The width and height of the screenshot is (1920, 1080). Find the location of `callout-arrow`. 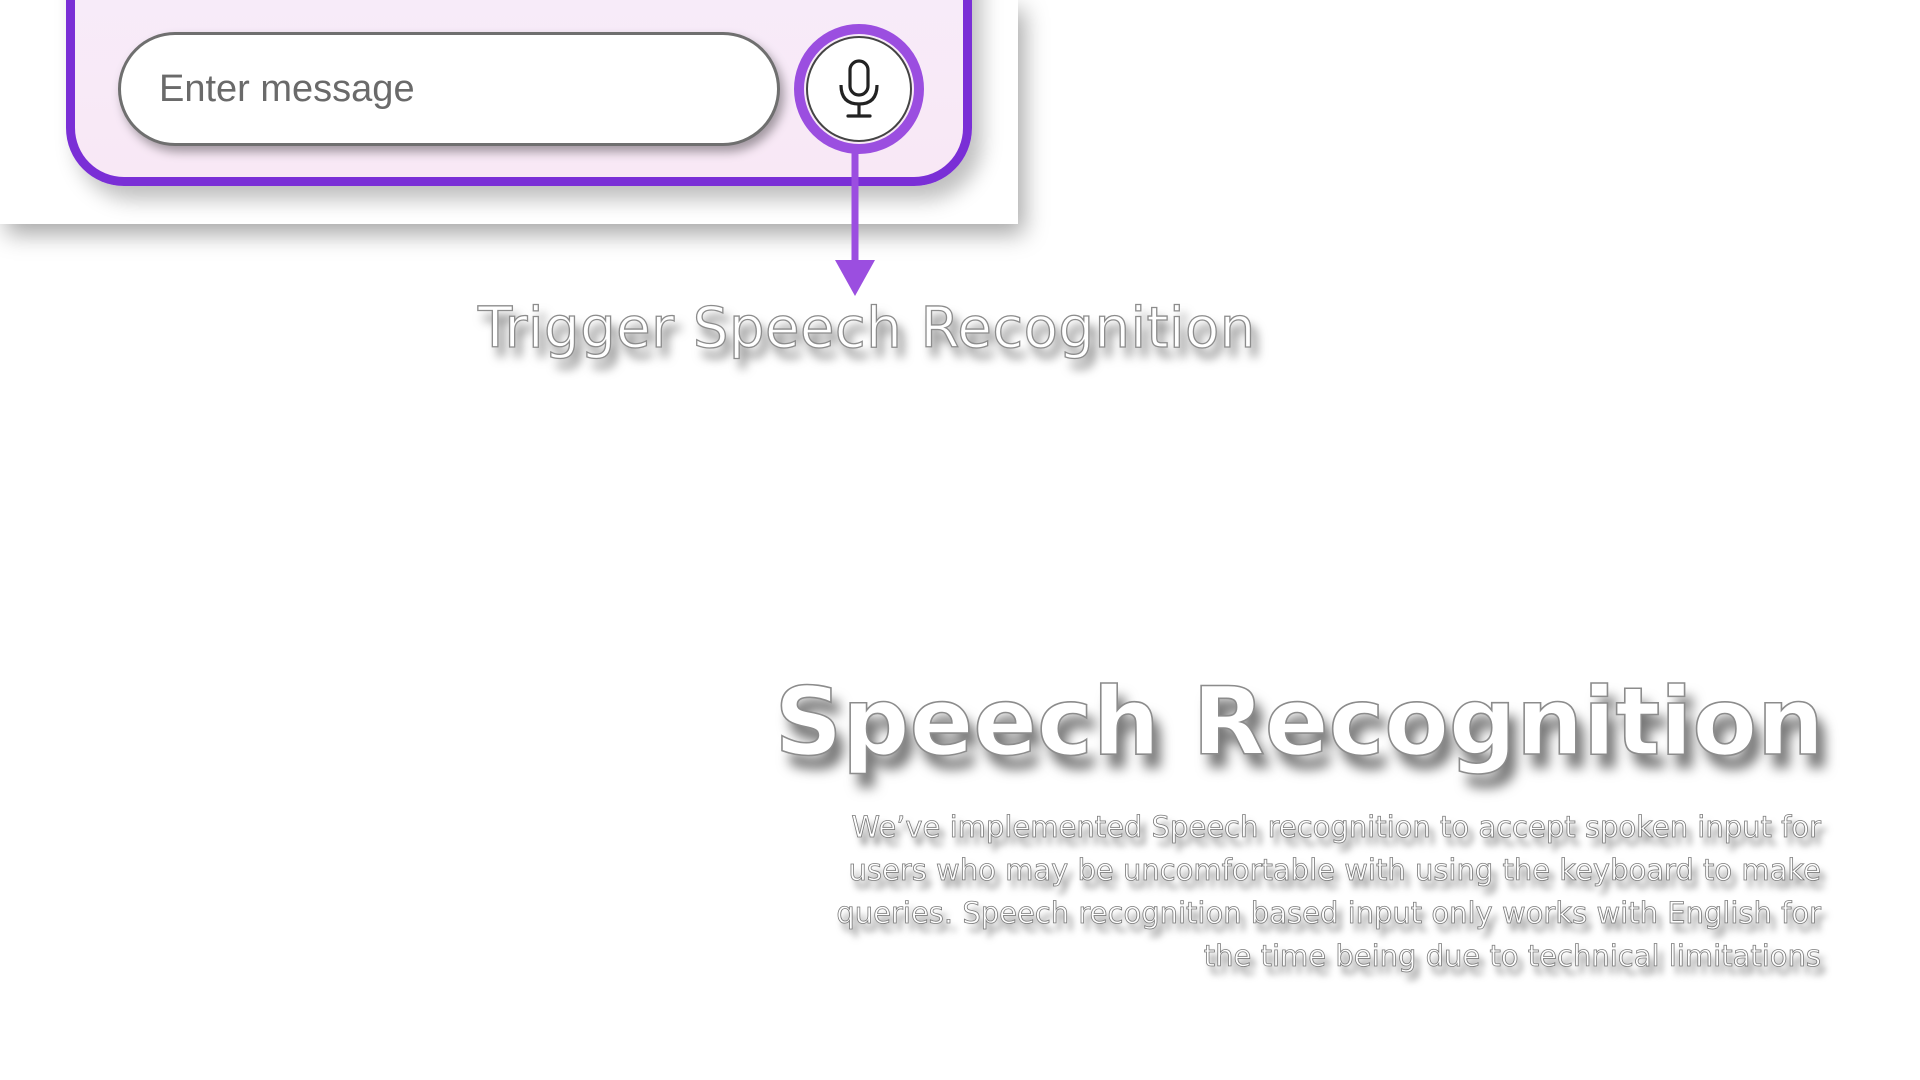

callout-arrow is located at coordinates (855, 223).